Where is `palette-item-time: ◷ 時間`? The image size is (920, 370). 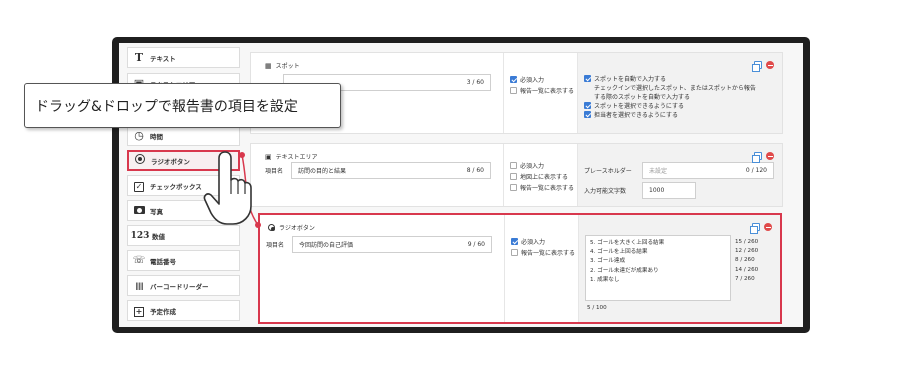 palette-item-time: ◷ 時間 is located at coordinates (183, 135).